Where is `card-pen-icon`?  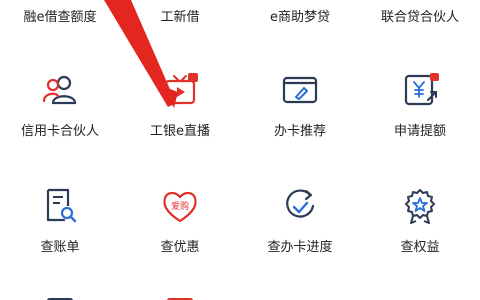 card-pen-icon is located at coordinates (300, 90).